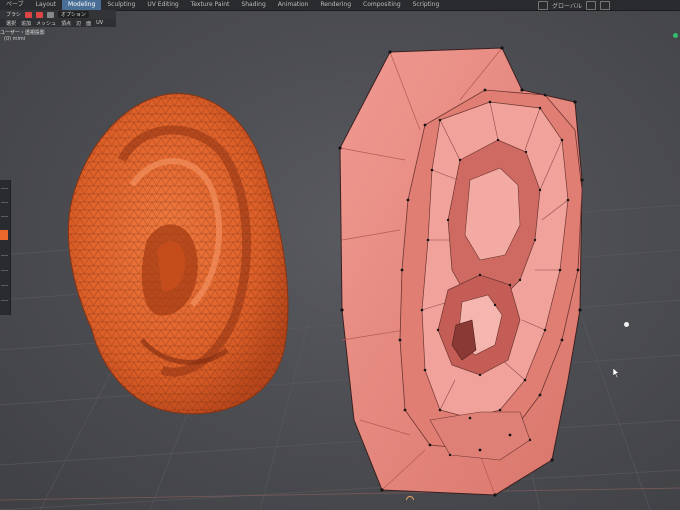 The height and width of the screenshot is (510, 680). What do you see at coordinates (5, 247) in the screenshot?
I see `toolbar-panel` at bounding box center [5, 247].